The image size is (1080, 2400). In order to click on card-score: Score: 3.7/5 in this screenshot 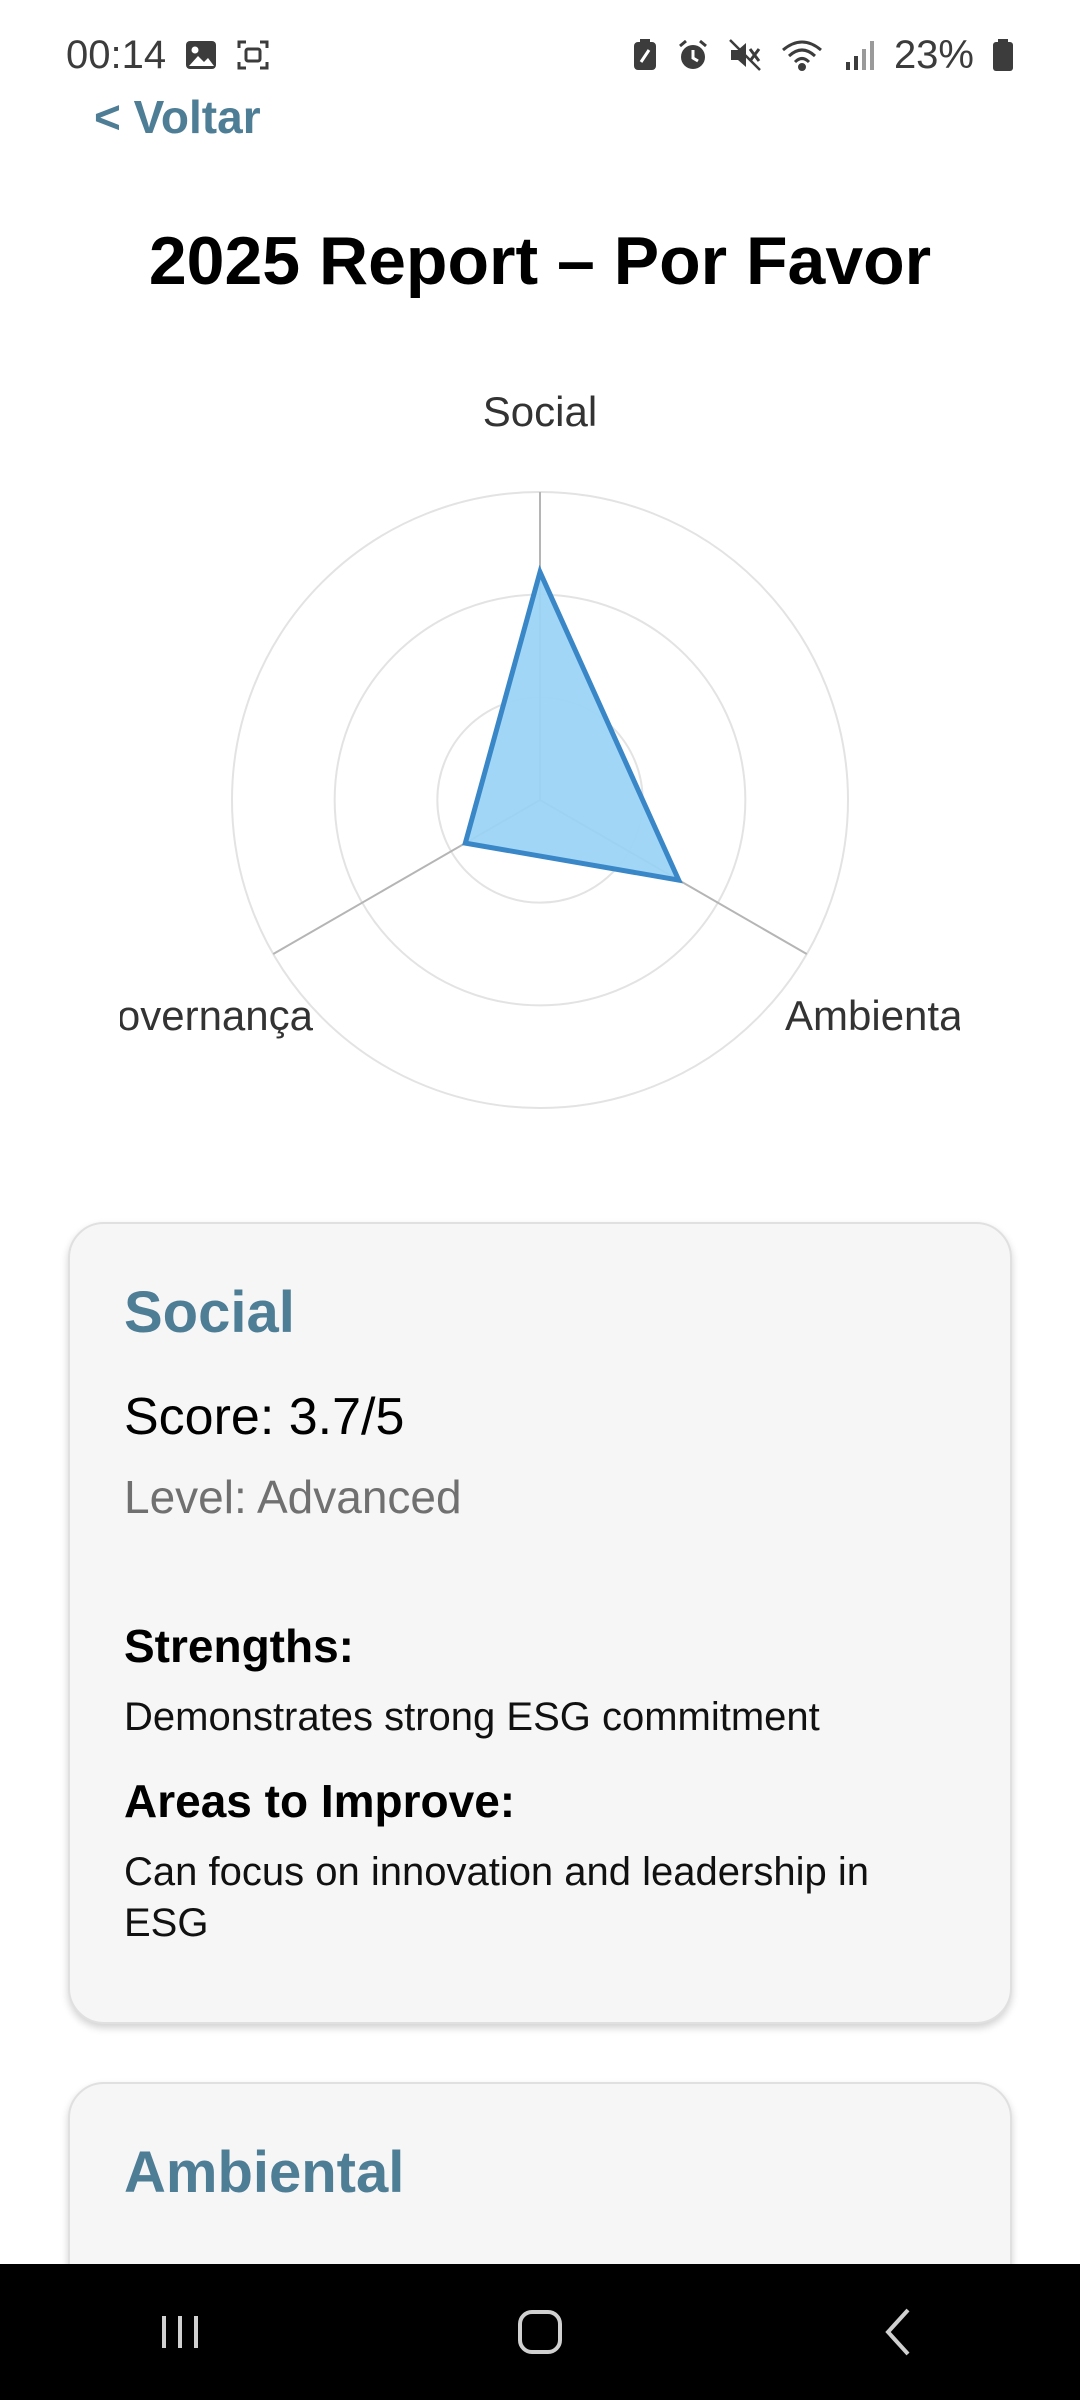, I will do `click(264, 1416)`.